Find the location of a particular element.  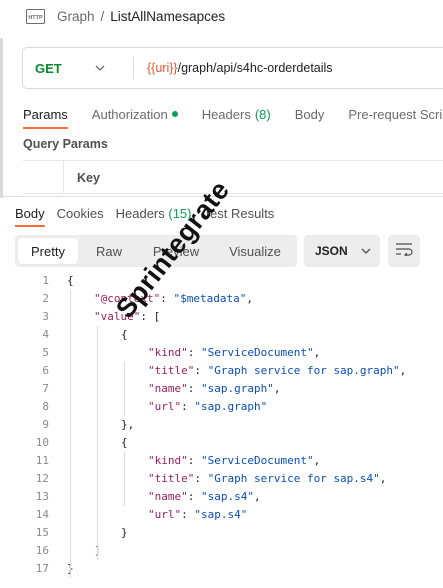

wrap-lines-icon is located at coordinates (404, 251).